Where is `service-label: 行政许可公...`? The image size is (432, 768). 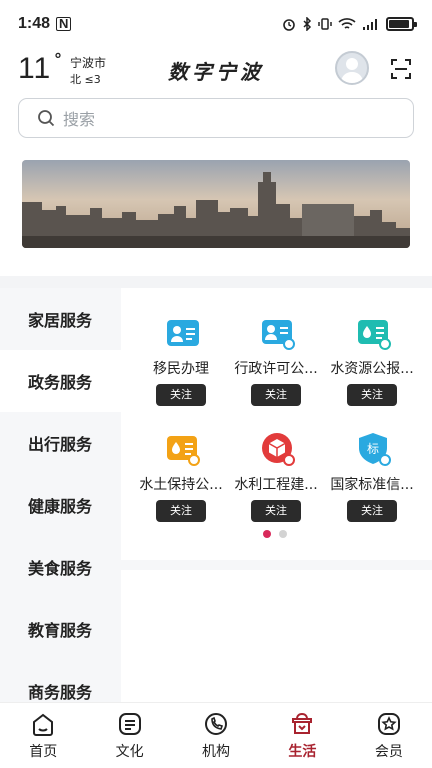
service-label: 行政许可公... is located at coordinates (276, 369).